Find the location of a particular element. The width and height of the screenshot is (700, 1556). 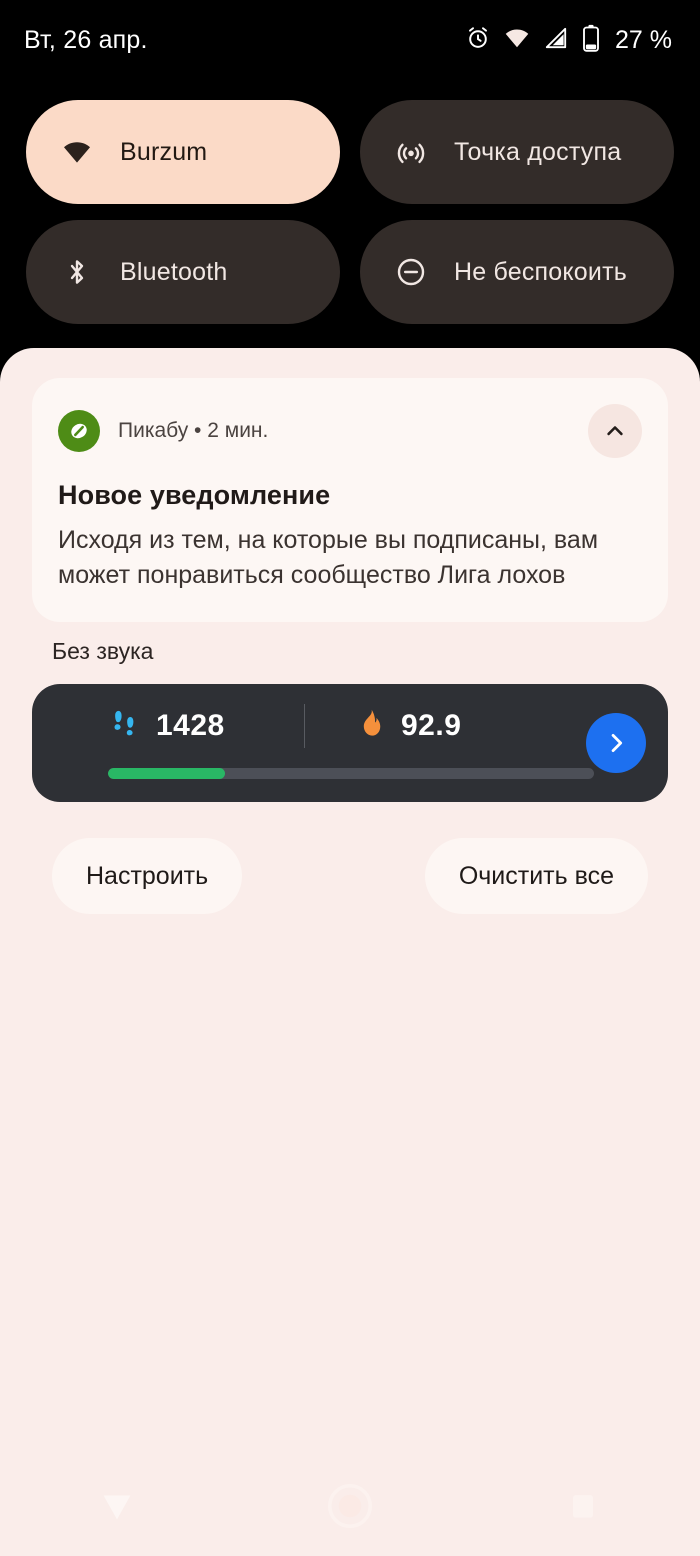

clear-all-button: Очистить все is located at coordinates (536, 876).